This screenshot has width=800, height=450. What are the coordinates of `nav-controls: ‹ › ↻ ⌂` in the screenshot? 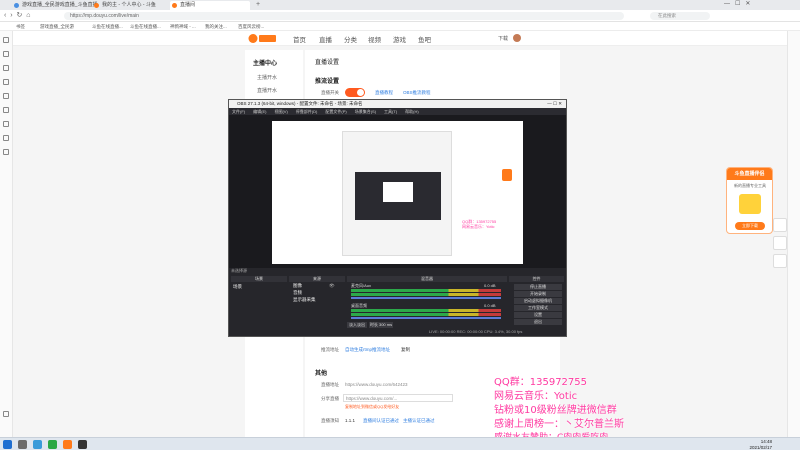 It's located at (17, 15).